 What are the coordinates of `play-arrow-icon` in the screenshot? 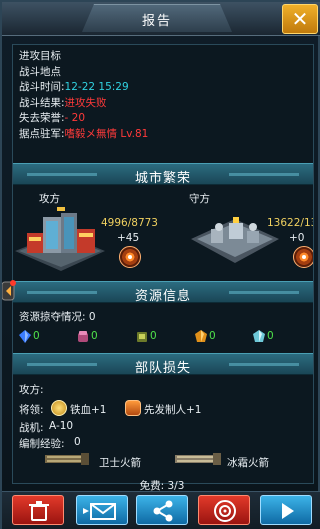 It's located at (288, 511).